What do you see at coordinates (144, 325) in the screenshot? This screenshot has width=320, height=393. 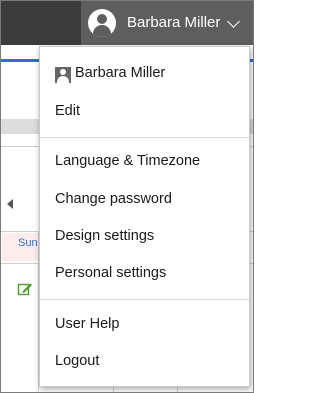 I see `menu-item-user-help: User Help` at bounding box center [144, 325].